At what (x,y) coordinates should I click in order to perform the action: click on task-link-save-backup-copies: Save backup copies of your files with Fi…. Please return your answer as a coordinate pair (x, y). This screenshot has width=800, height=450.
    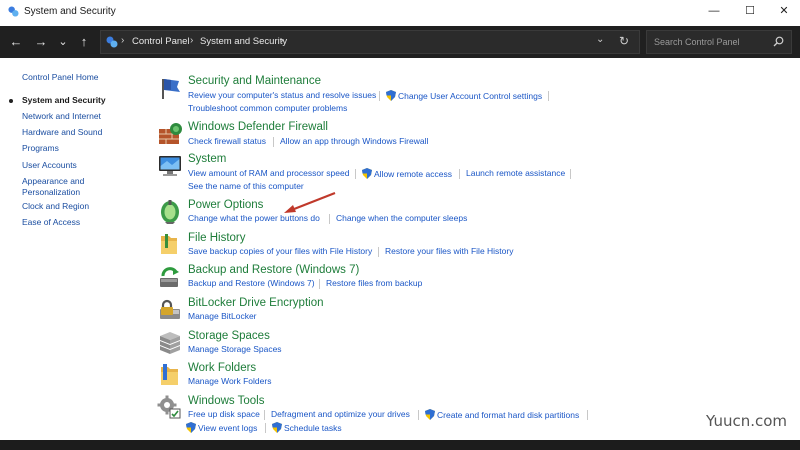
    Looking at the image, I should click on (280, 251).